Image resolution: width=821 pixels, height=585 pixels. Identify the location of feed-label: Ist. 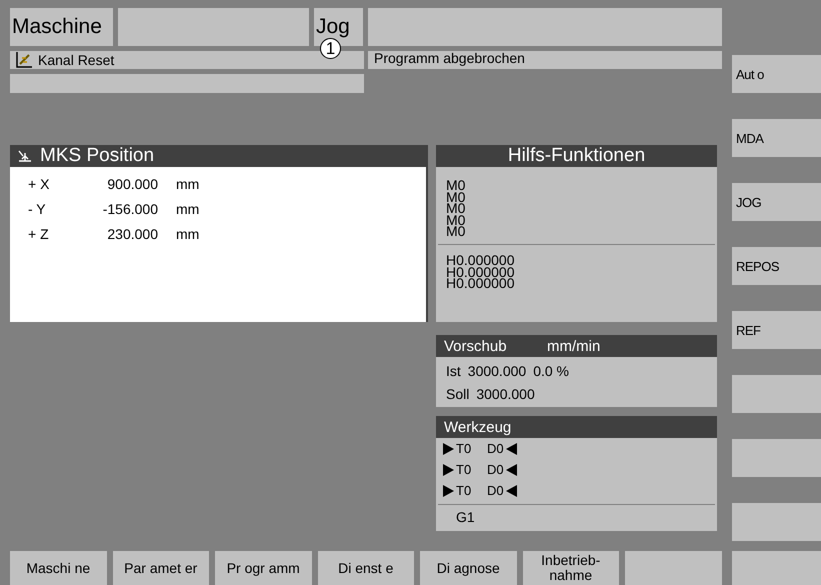
(453, 370).